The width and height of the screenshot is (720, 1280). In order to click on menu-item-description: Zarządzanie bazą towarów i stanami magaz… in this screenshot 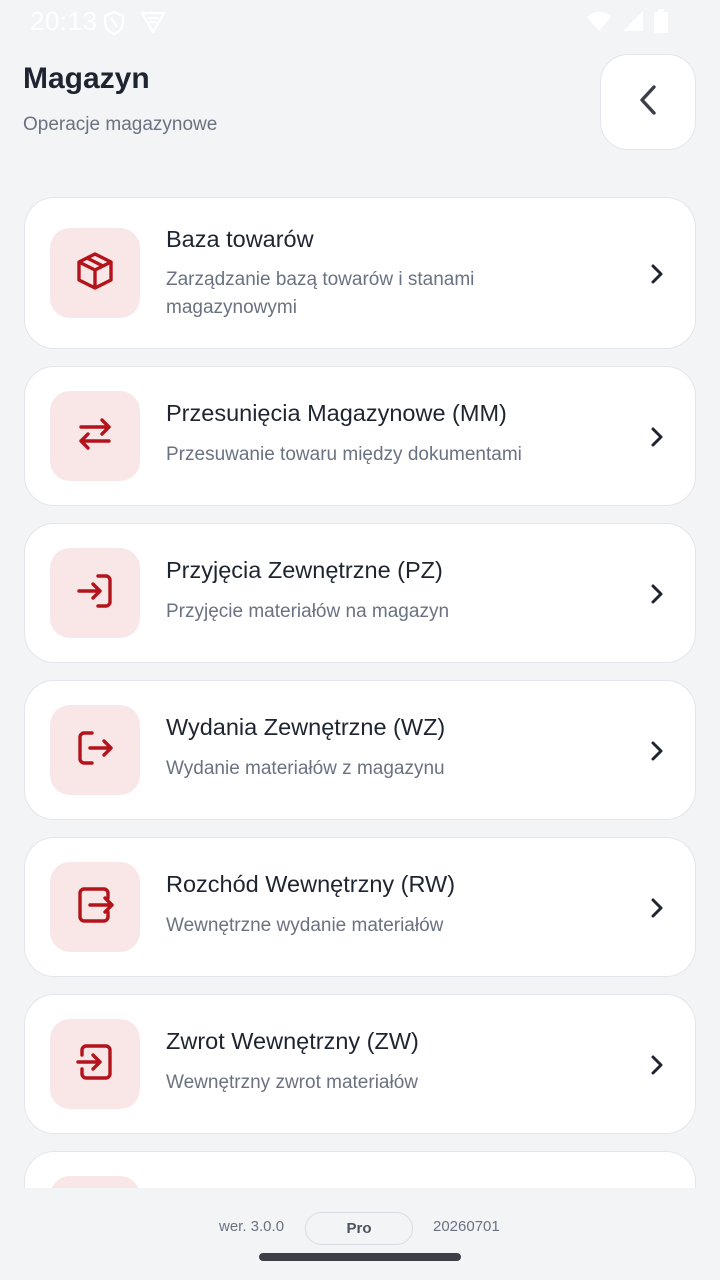, I will do `click(320, 293)`.